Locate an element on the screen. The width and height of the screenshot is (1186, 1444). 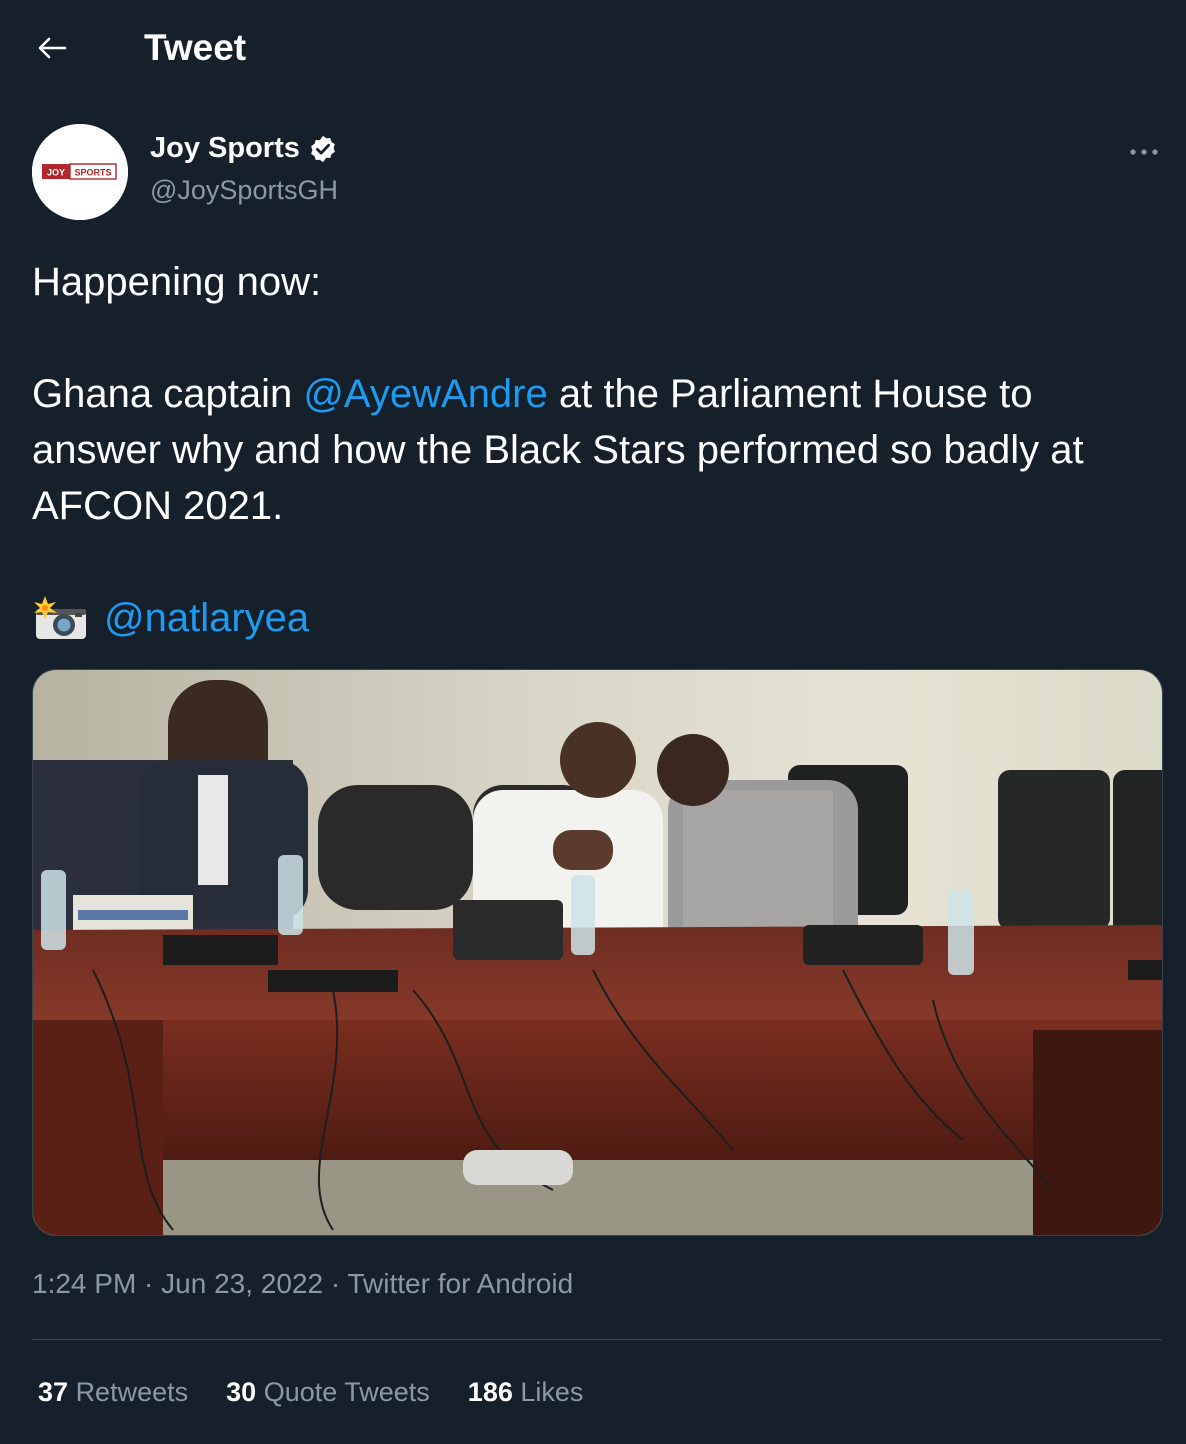
likes-label: Likes is located at coordinates (552, 1392).